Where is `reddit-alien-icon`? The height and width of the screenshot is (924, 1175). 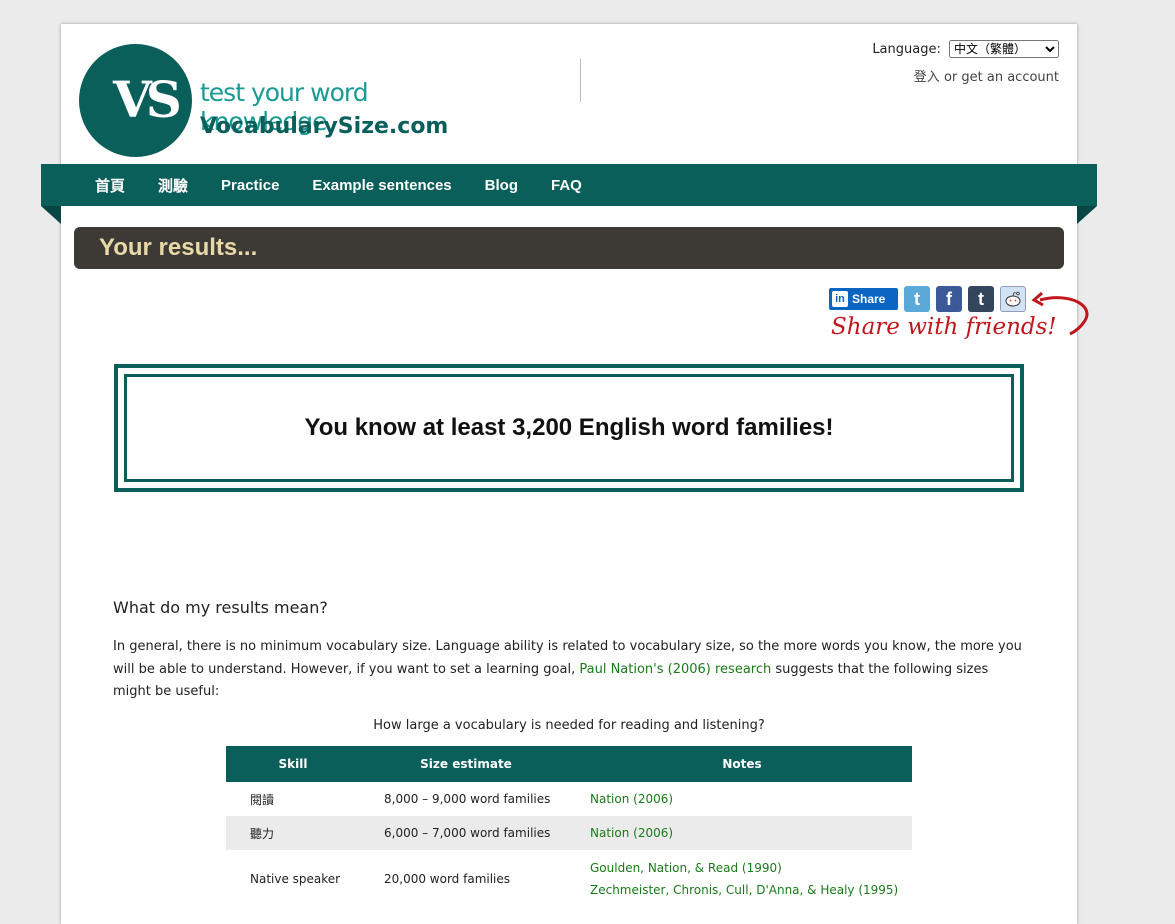 reddit-alien-icon is located at coordinates (1013, 299).